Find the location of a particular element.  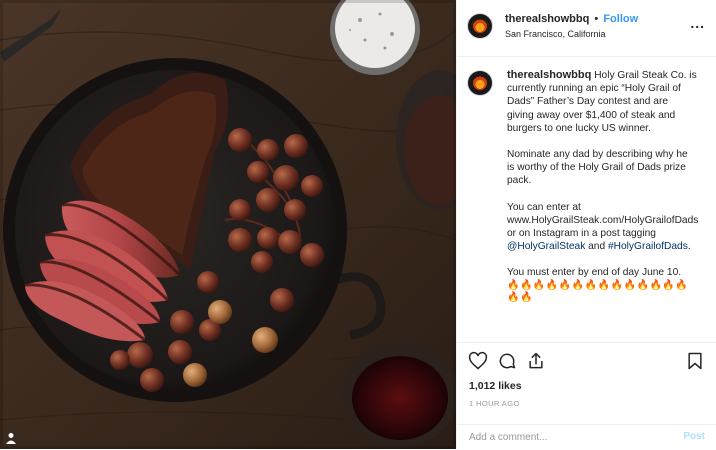

mention-link: @HolyGrailSteak is located at coordinates (546, 246).